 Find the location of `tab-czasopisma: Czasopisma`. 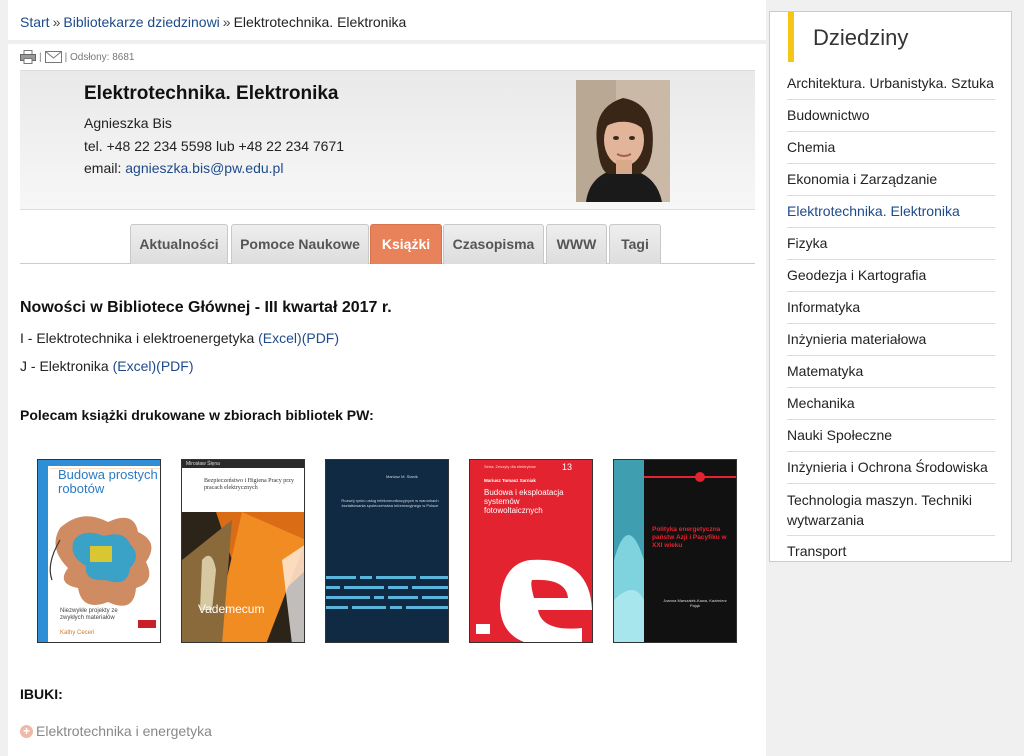

tab-czasopisma: Czasopisma is located at coordinates (493, 244).